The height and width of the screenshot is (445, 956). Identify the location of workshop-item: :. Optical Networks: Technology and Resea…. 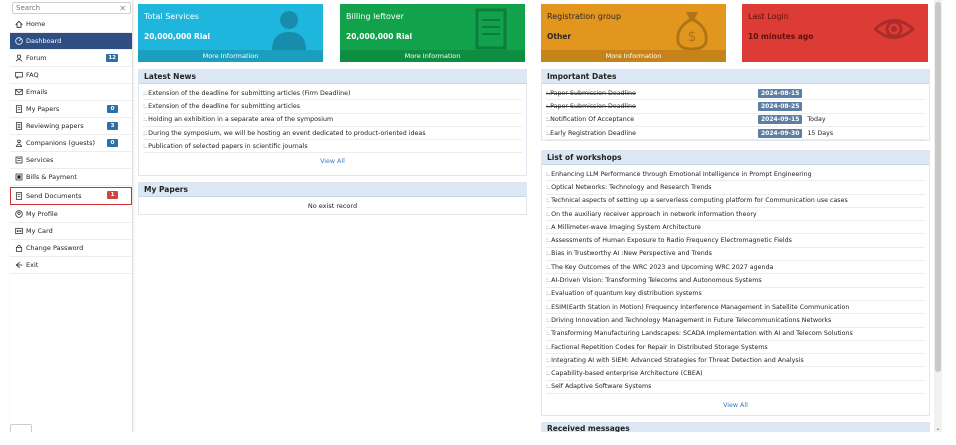
(735, 188).